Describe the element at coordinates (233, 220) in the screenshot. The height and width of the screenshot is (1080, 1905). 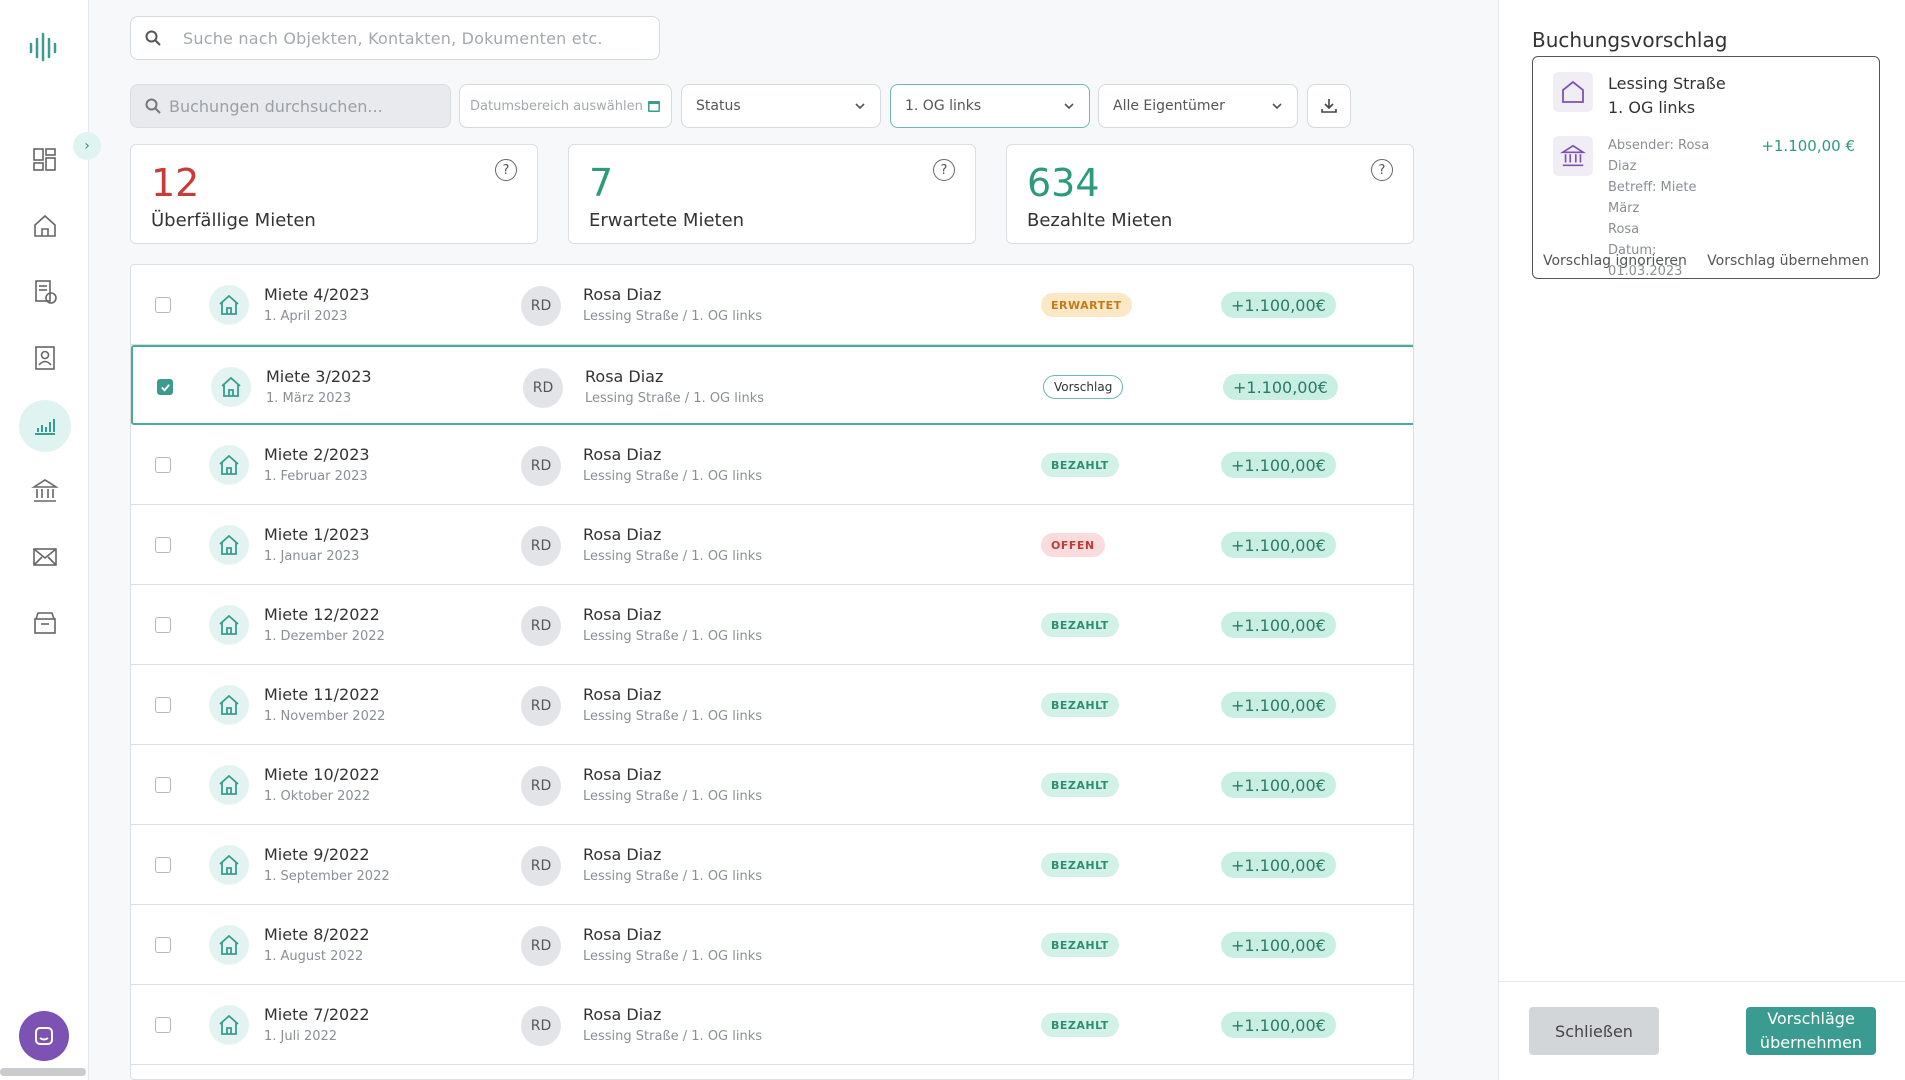
I see `overdue-rent-label: Überfällige Mieten` at that location.